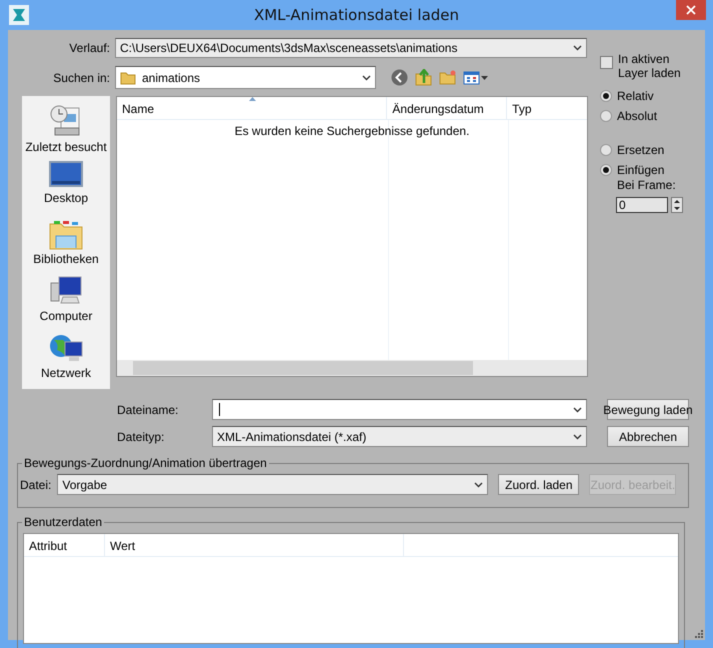  What do you see at coordinates (81, 77) in the screenshot?
I see `look-in-label: Suchen in:` at bounding box center [81, 77].